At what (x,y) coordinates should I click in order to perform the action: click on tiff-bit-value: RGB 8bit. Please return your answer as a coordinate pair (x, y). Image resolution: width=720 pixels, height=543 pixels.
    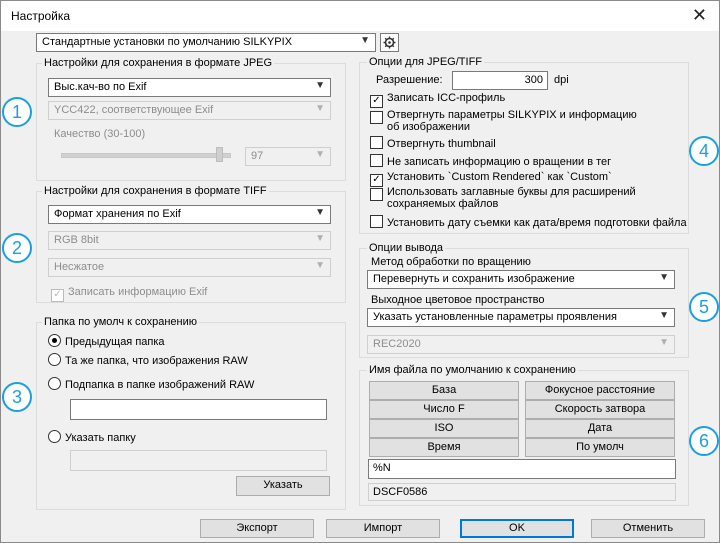
    Looking at the image, I should click on (76, 240).